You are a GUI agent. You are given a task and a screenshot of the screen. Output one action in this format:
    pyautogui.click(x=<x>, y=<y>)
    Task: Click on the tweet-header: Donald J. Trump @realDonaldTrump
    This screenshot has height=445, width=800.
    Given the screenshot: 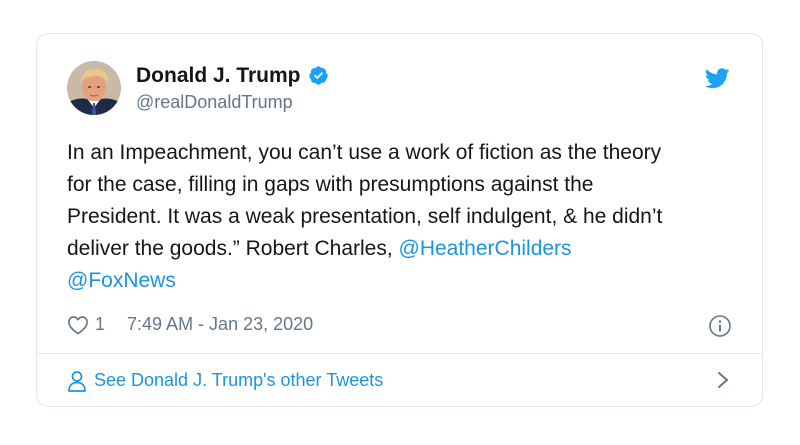 What is the action you would take?
    pyautogui.click(x=198, y=88)
    